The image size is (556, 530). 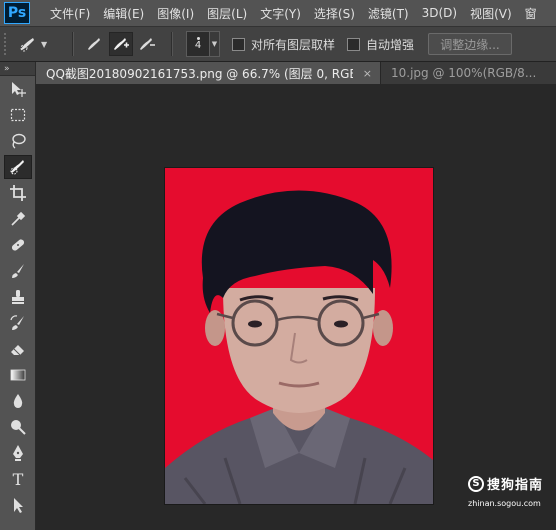 What do you see at coordinates (504, 503) in the screenshot?
I see `watermark-url: zhinan.sogou.com` at bounding box center [504, 503].